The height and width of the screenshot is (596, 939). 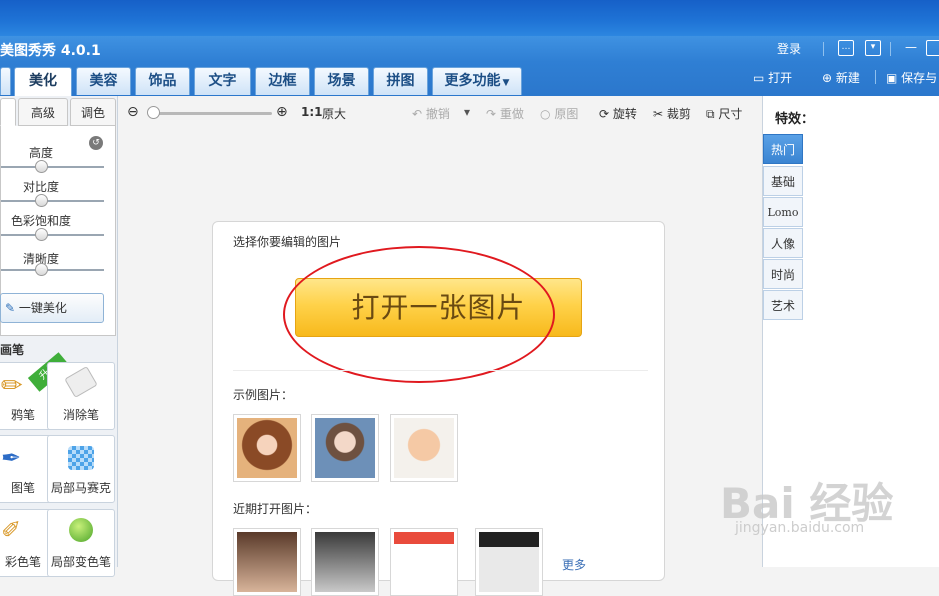 I want to click on tab-text: 文字, so click(x=222, y=81).